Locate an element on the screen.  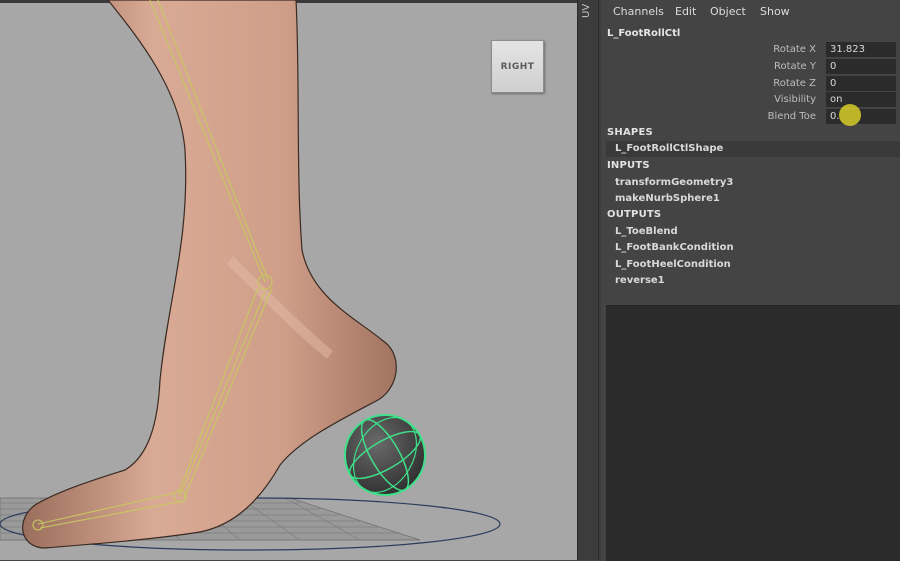
uv-tab-label: UV is located at coordinates (586, 11).